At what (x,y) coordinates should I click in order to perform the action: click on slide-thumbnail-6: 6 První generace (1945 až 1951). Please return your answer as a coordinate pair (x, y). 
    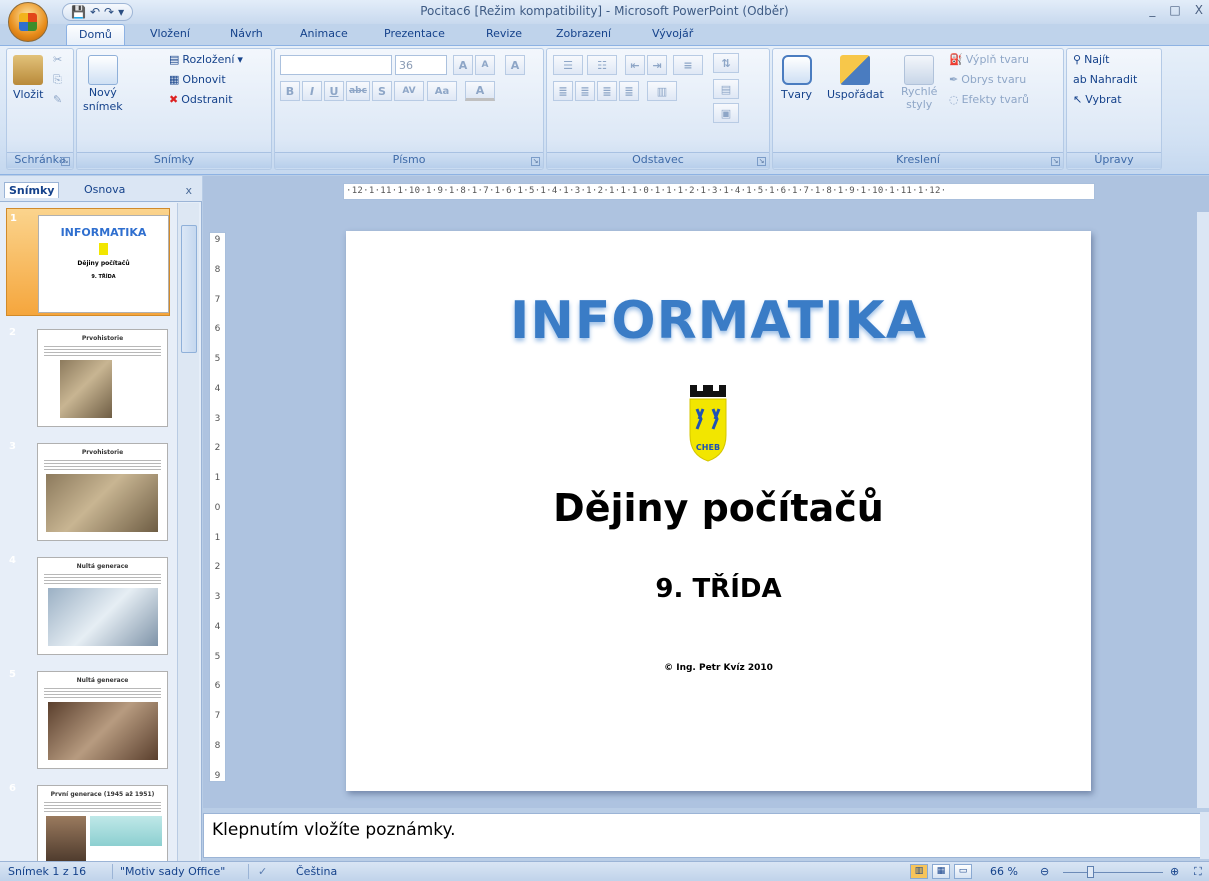
    Looking at the image, I should click on (88, 820).